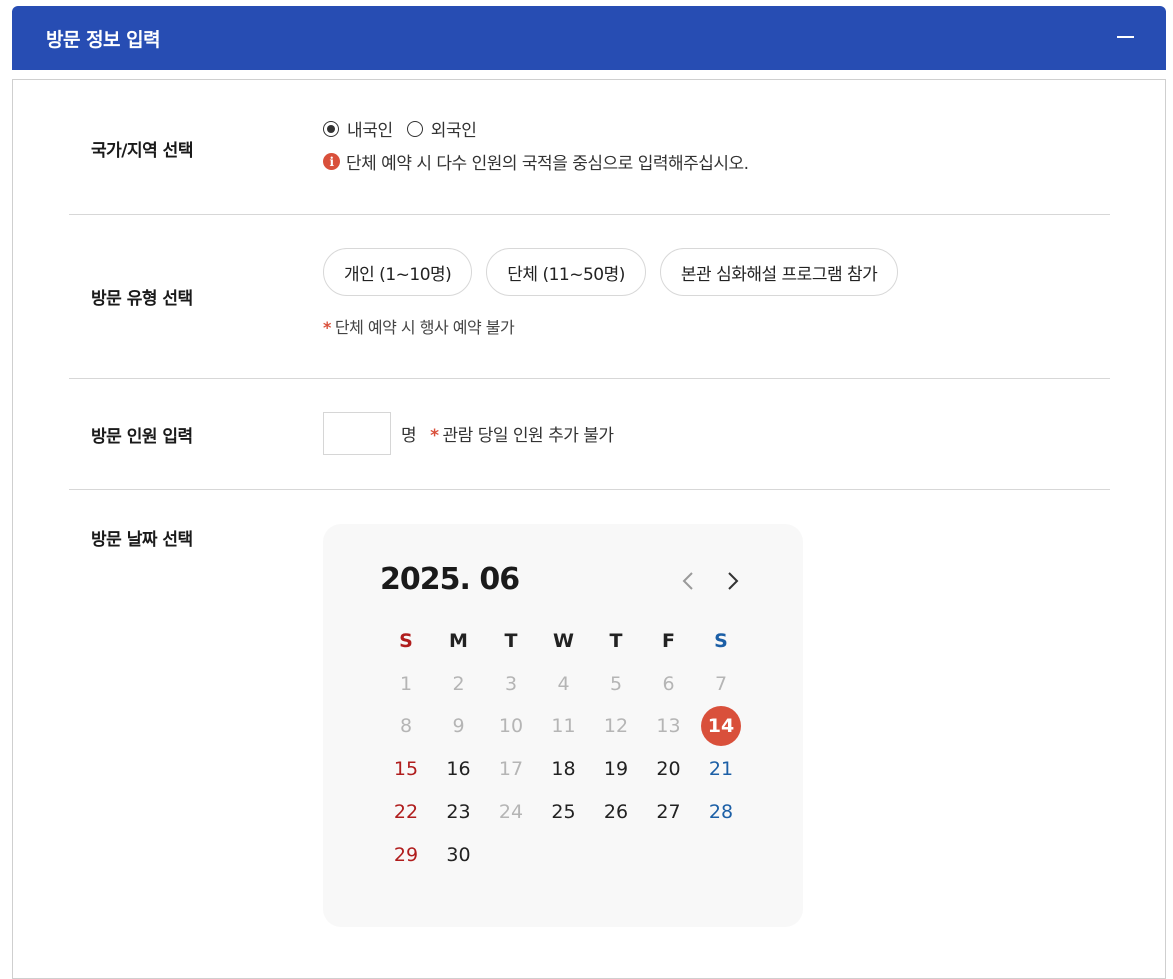  Describe the element at coordinates (528, 436) in the screenshot. I see `visitor-count-note-text: 관람 당일 인원 추가 불가` at that location.